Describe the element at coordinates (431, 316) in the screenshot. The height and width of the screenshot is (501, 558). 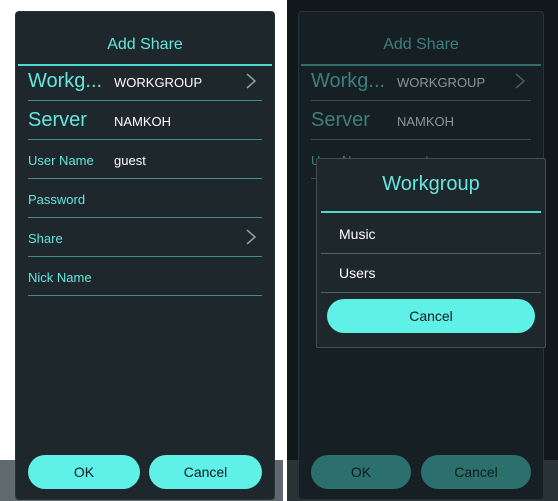
I see `popup-cancel-button: Cancel` at that location.